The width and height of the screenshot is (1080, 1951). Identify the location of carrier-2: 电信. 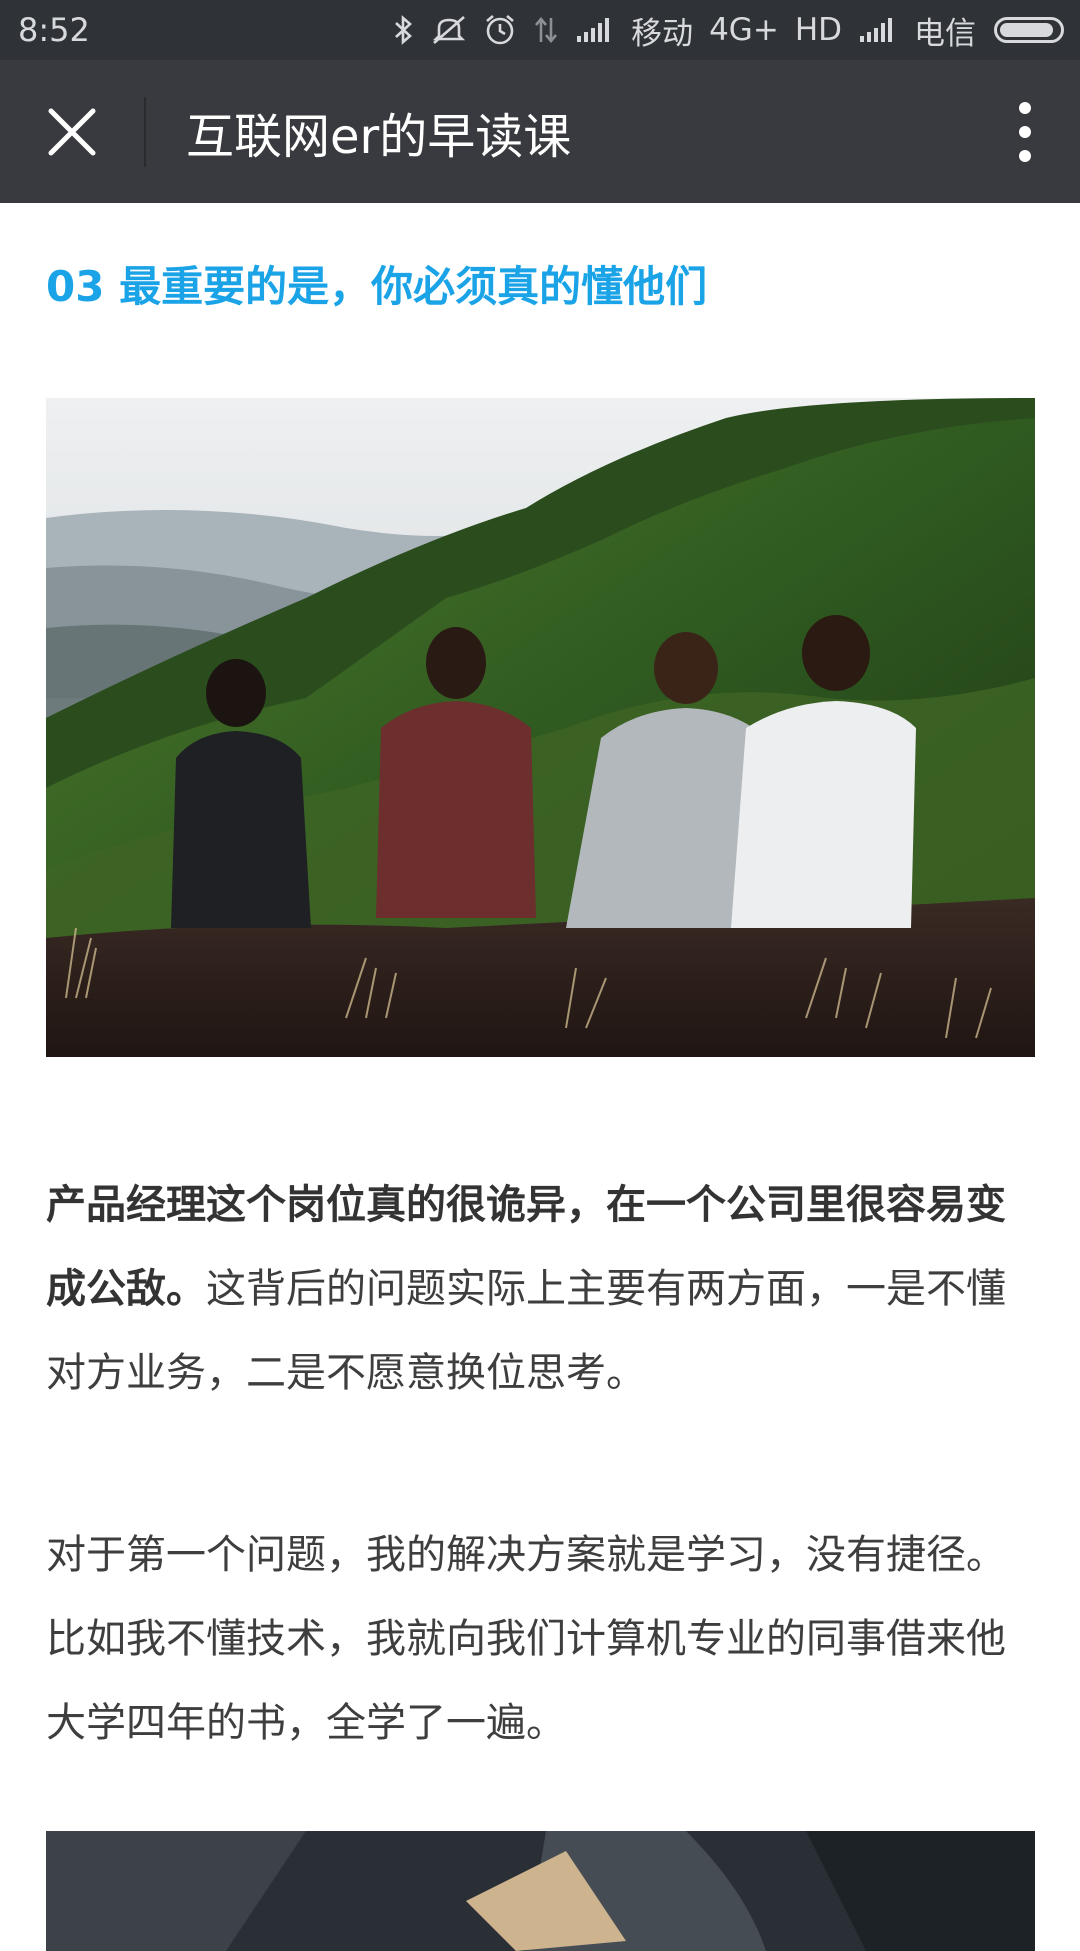
(945, 33).